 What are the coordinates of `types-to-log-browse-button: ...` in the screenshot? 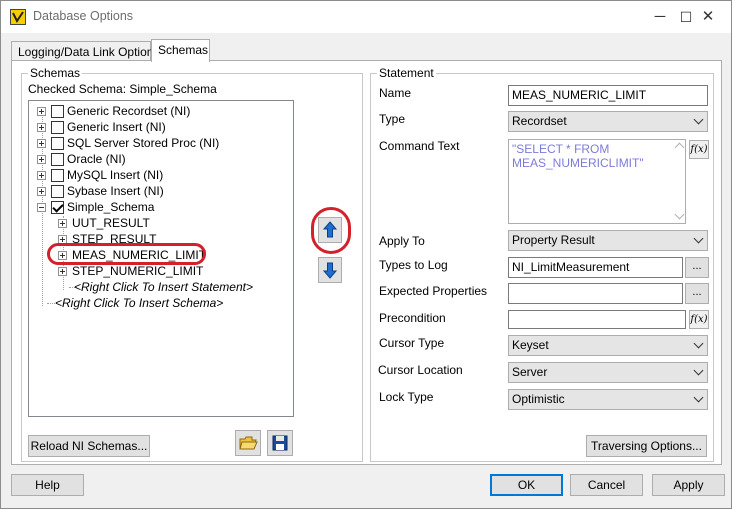 It's located at (697, 267).